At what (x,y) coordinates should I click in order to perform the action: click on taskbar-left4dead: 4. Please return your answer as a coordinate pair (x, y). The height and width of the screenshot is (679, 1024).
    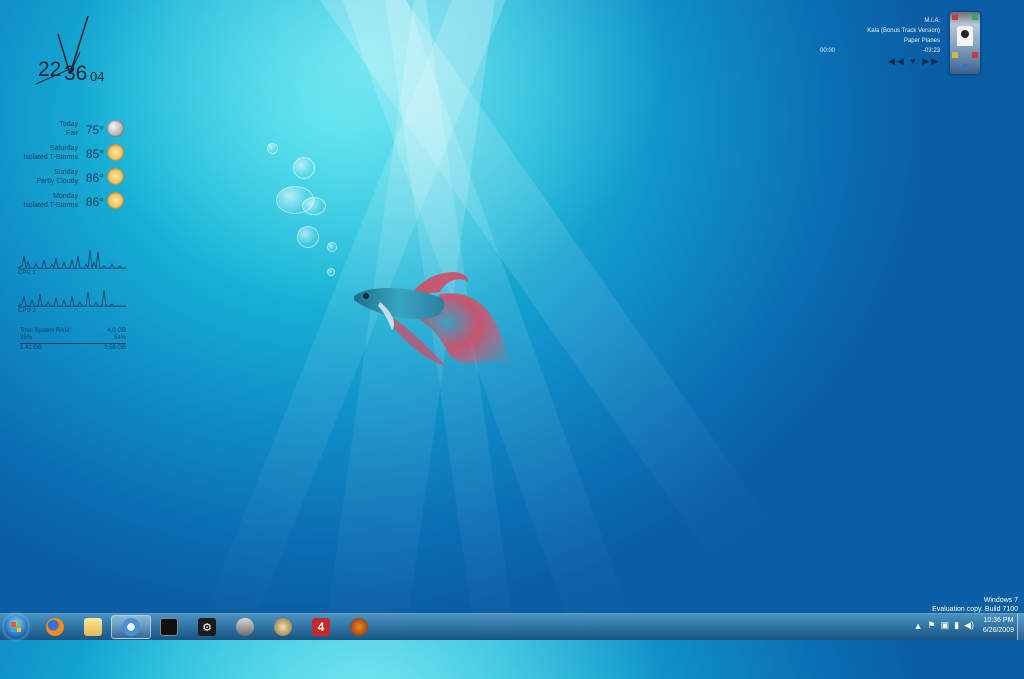
    Looking at the image, I should click on (321, 627).